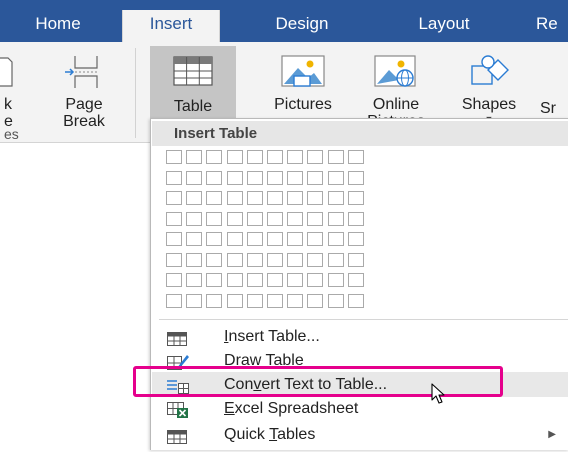  Describe the element at coordinates (302, 26) in the screenshot. I see `tab-design: Design` at that location.